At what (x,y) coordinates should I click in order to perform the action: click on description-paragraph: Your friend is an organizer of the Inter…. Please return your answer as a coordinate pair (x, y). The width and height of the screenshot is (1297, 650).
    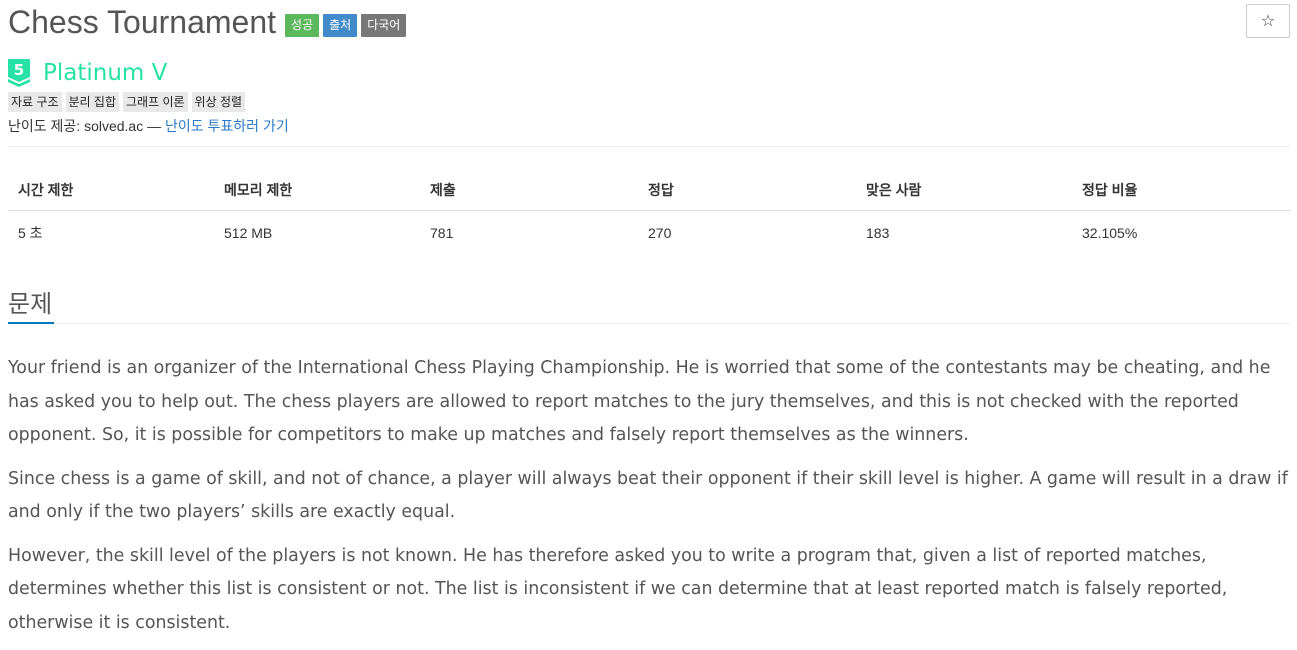
    Looking at the image, I should click on (639, 401).